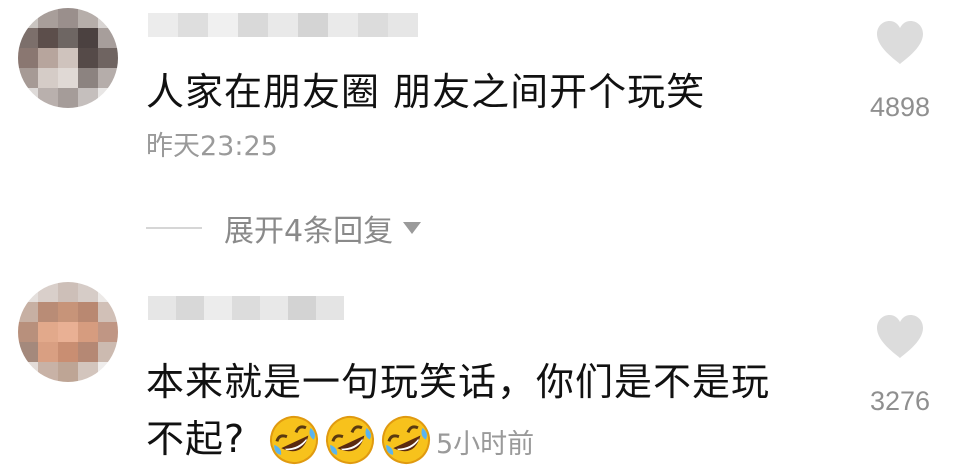  I want to click on divider-line, so click(174, 228).